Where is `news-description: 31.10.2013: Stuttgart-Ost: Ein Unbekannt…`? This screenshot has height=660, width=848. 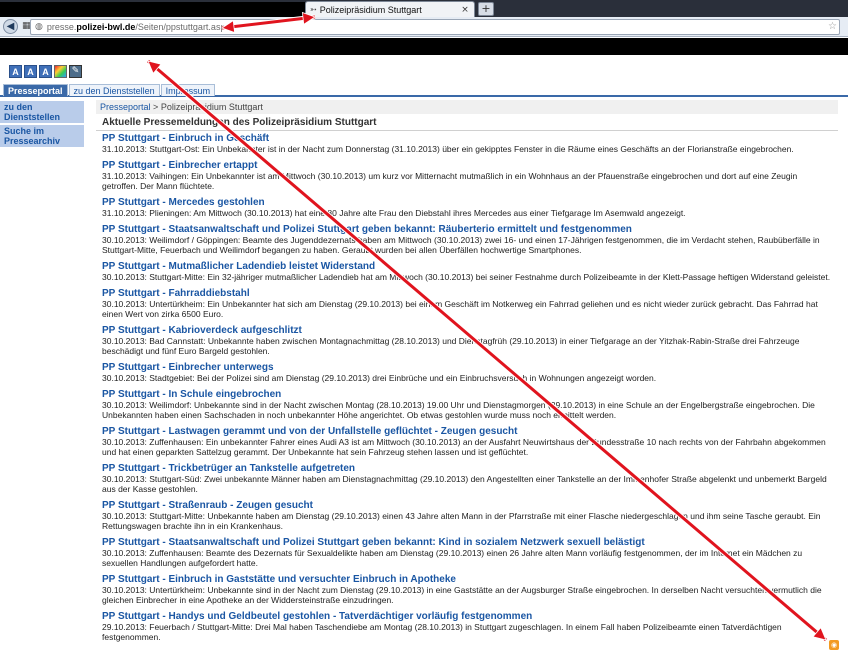
news-description: 31.10.2013: Stuttgart-Ost: Ein Unbekannt… is located at coordinates (448, 149).